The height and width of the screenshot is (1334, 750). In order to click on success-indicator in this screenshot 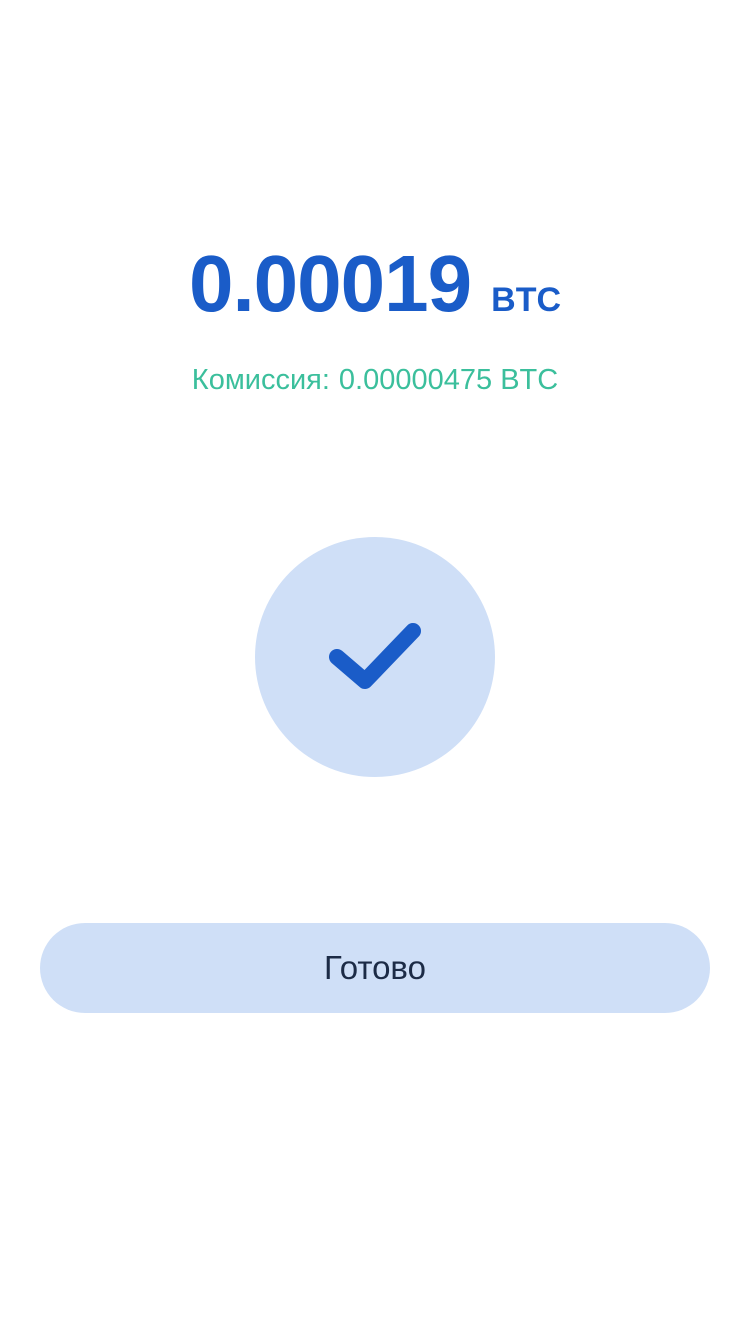, I will do `click(375, 657)`.